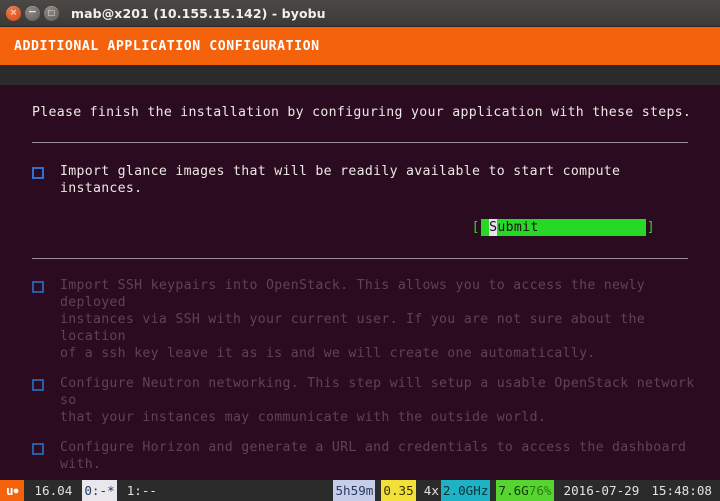 The image size is (720, 501). I want to click on submit-trailing-space, so click(592, 227).